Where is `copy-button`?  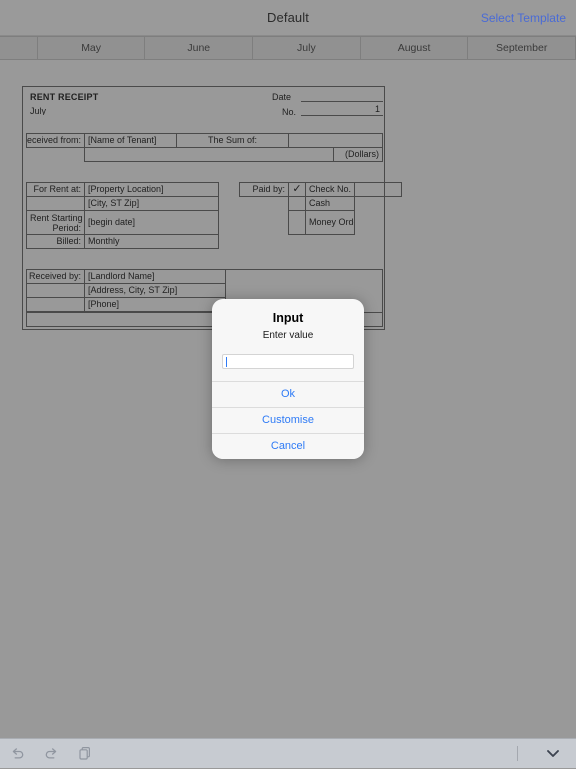
copy-button is located at coordinates (85, 754).